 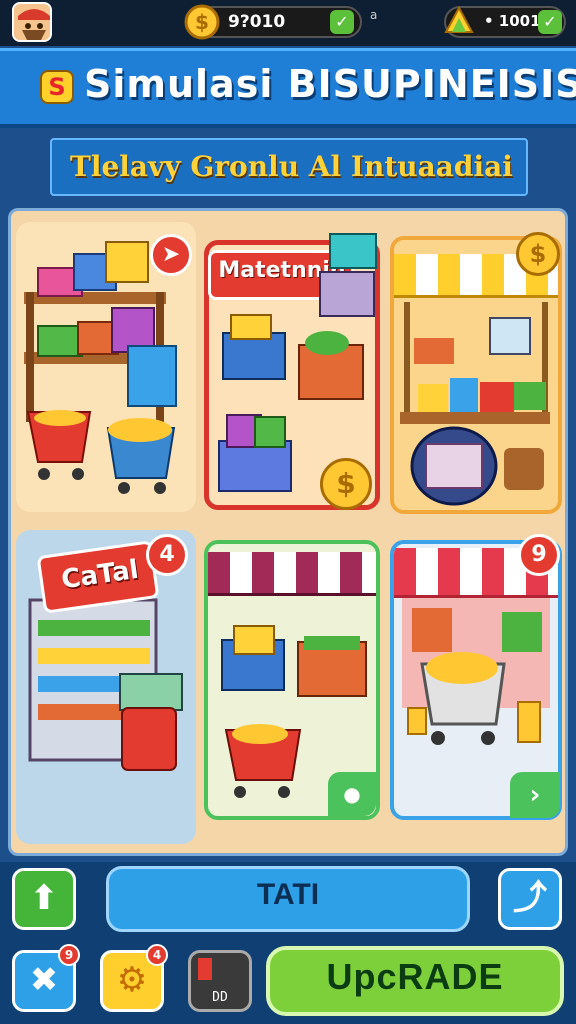 What do you see at coordinates (330, 84) in the screenshot?
I see `game-title: Simulasi BISUPINEISIS` at bounding box center [330, 84].